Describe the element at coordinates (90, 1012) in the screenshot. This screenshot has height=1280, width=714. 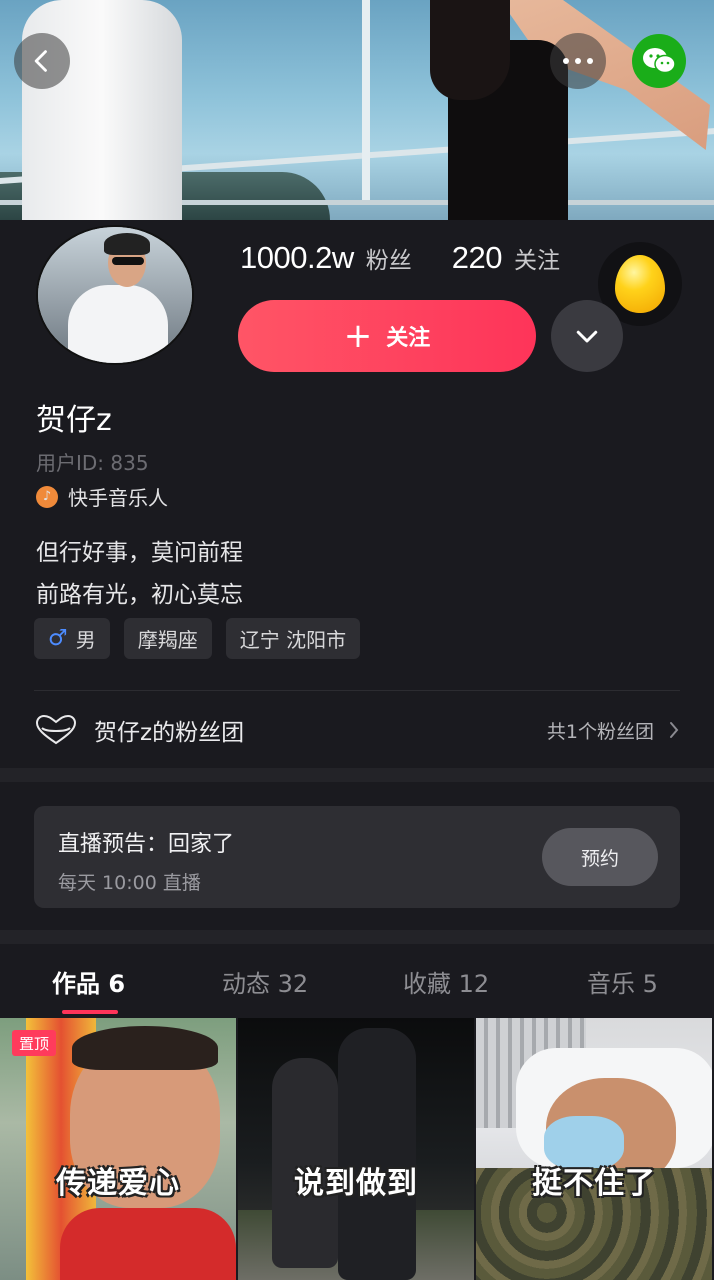
I see `active-tab-indicator` at that location.